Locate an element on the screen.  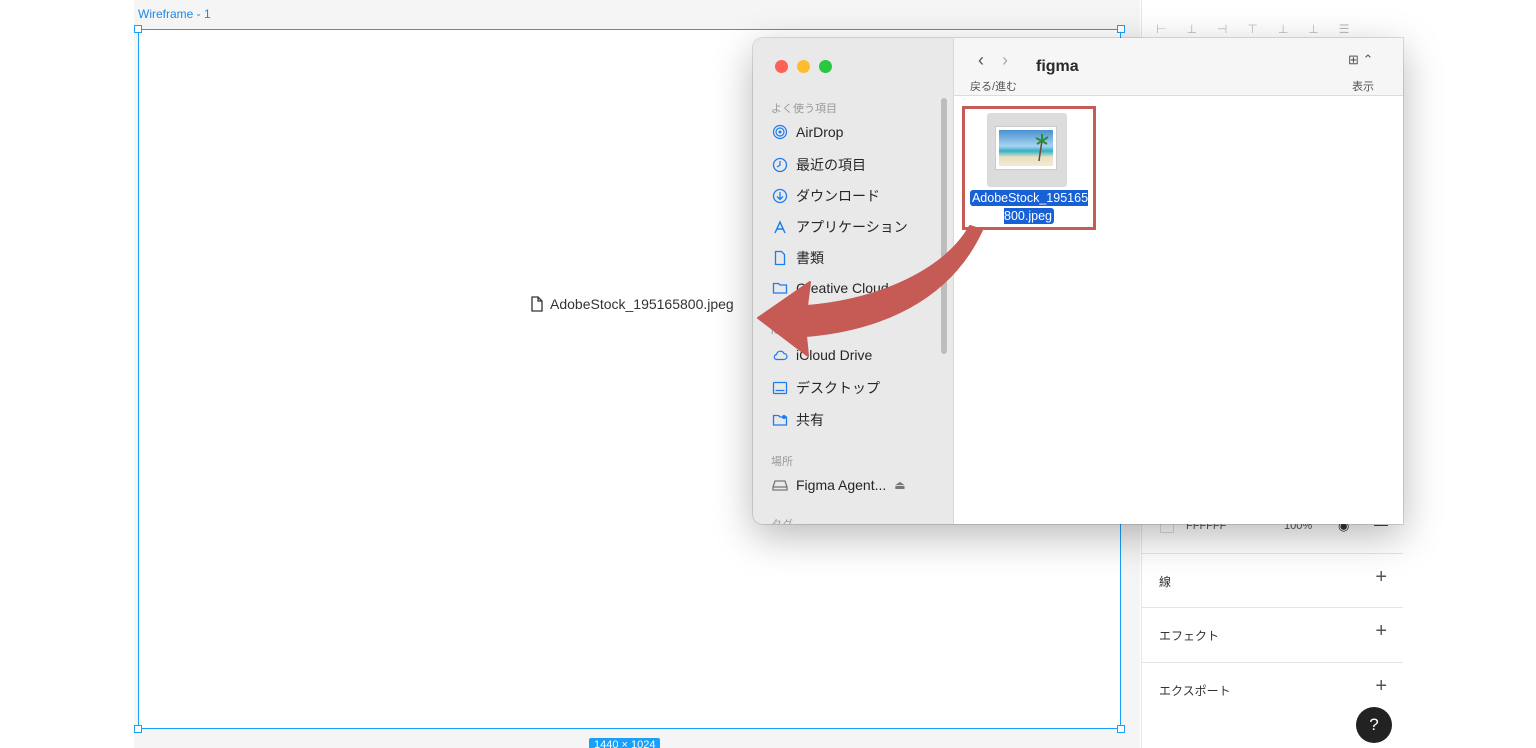
nav-buttons: ‹ › is located at coordinates (993, 60).